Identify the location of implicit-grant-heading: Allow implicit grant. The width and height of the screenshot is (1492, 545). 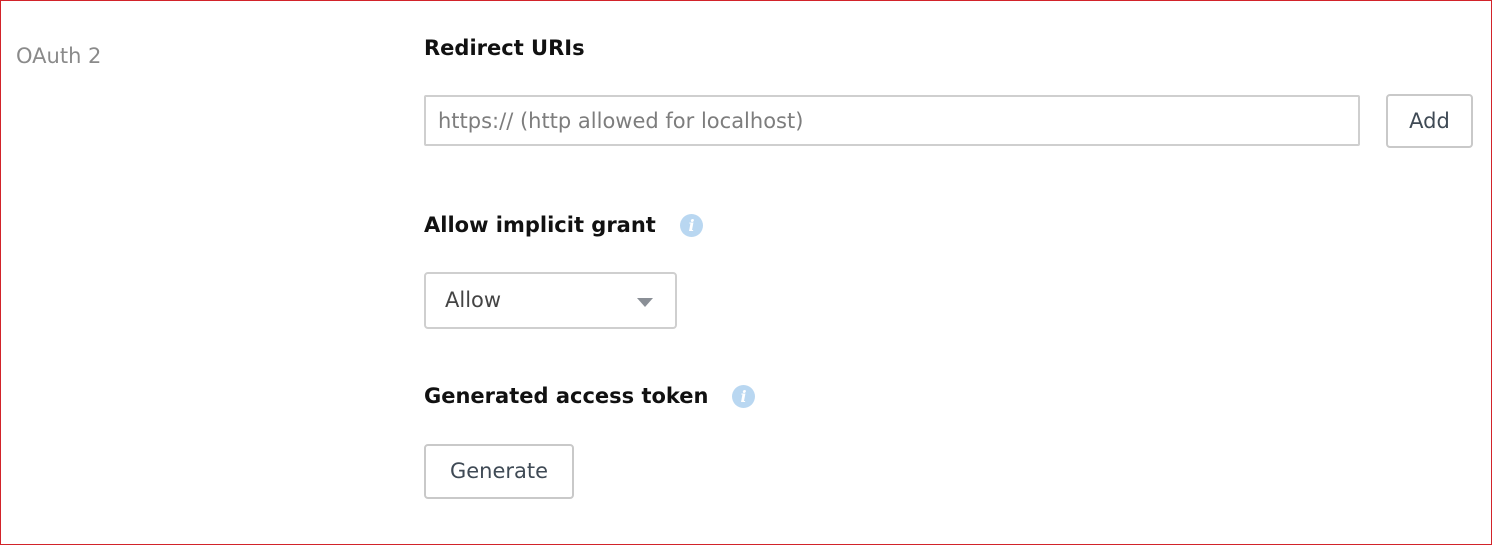
(540, 225).